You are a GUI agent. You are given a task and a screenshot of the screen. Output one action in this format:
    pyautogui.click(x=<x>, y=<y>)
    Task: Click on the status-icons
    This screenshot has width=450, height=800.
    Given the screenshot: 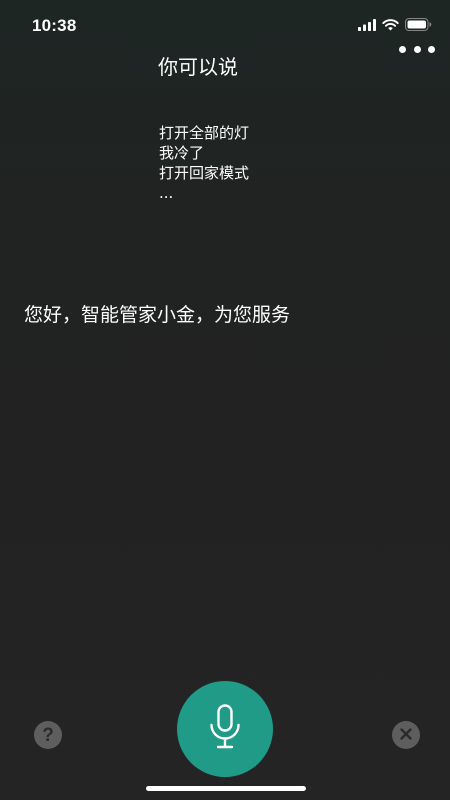 What is the action you would take?
    pyautogui.click(x=395, y=25)
    